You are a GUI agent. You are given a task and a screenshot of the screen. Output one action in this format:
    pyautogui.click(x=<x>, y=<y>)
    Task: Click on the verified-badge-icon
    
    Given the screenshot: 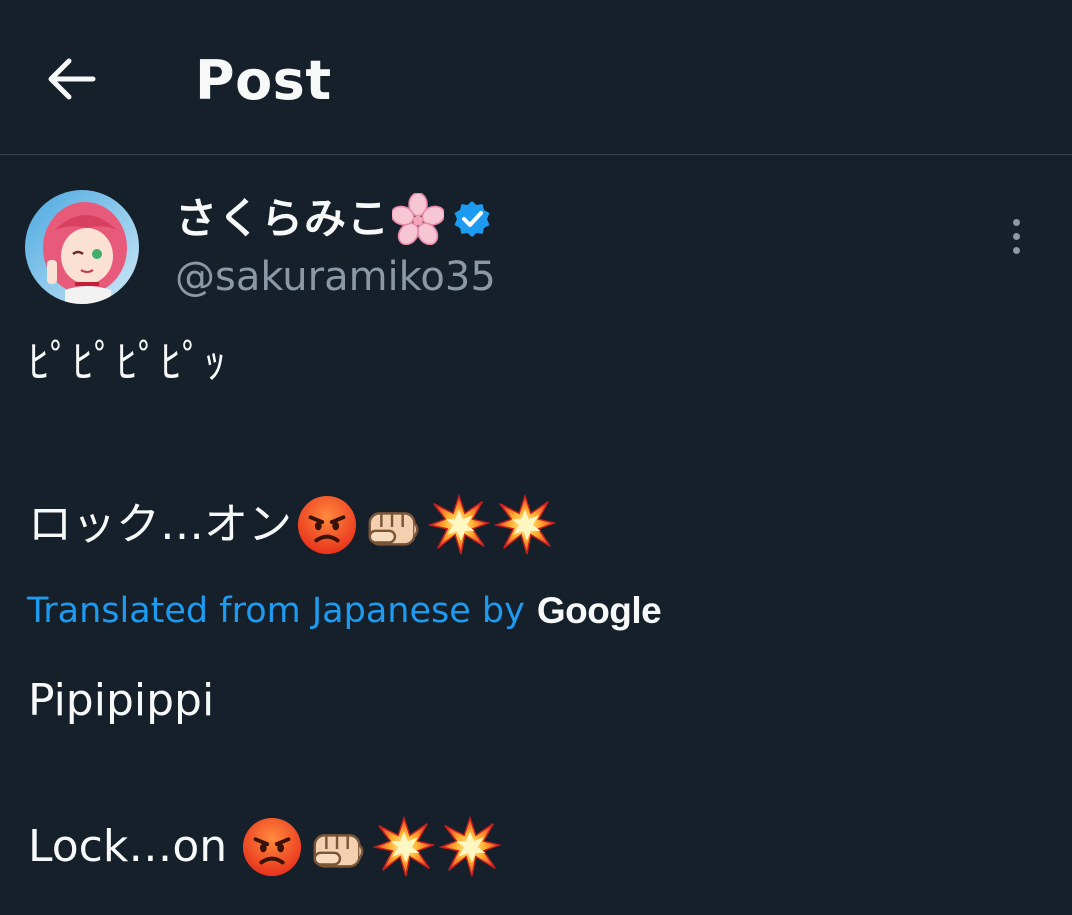 What is the action you would take?
    pyautogui.click(x=472, y=219)
    